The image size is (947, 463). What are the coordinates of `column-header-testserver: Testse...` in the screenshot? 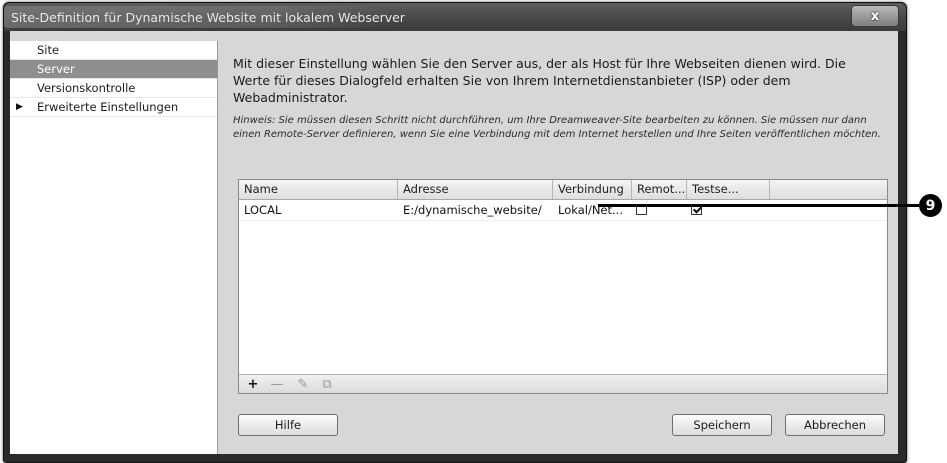 It's located at (728, 189).